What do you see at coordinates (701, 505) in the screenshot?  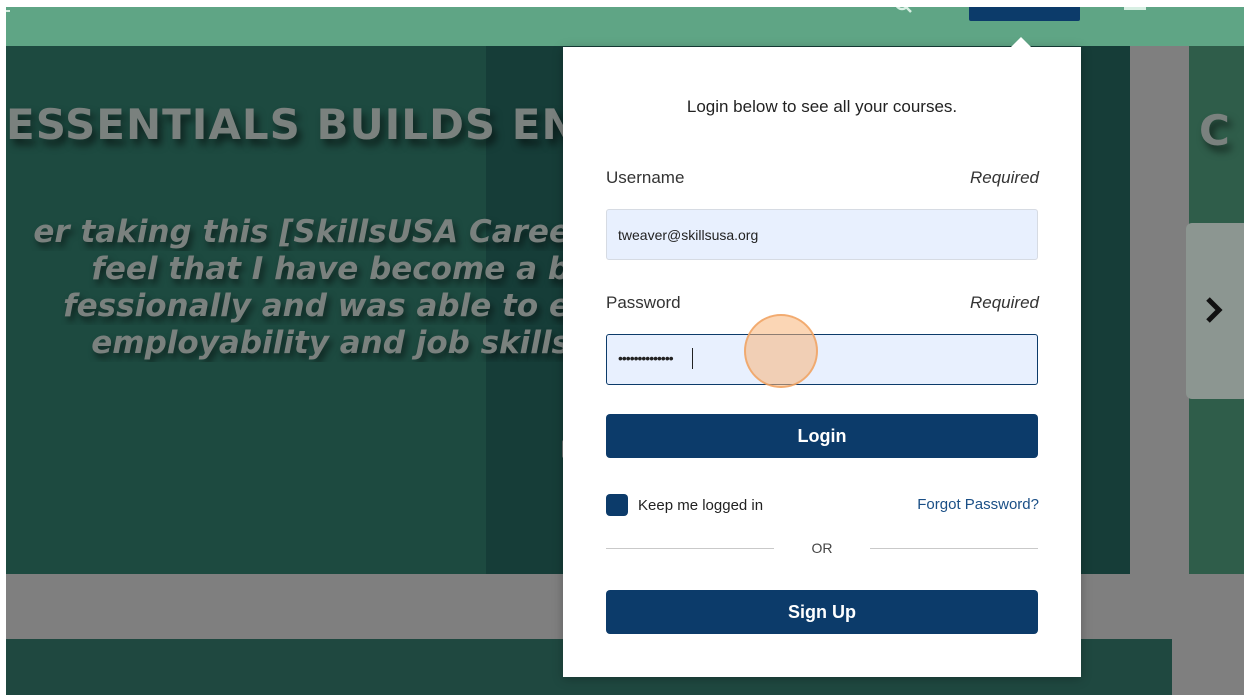 I see `keep-logged-in-label: Keep me logged in` at bounding box center [701, 505].